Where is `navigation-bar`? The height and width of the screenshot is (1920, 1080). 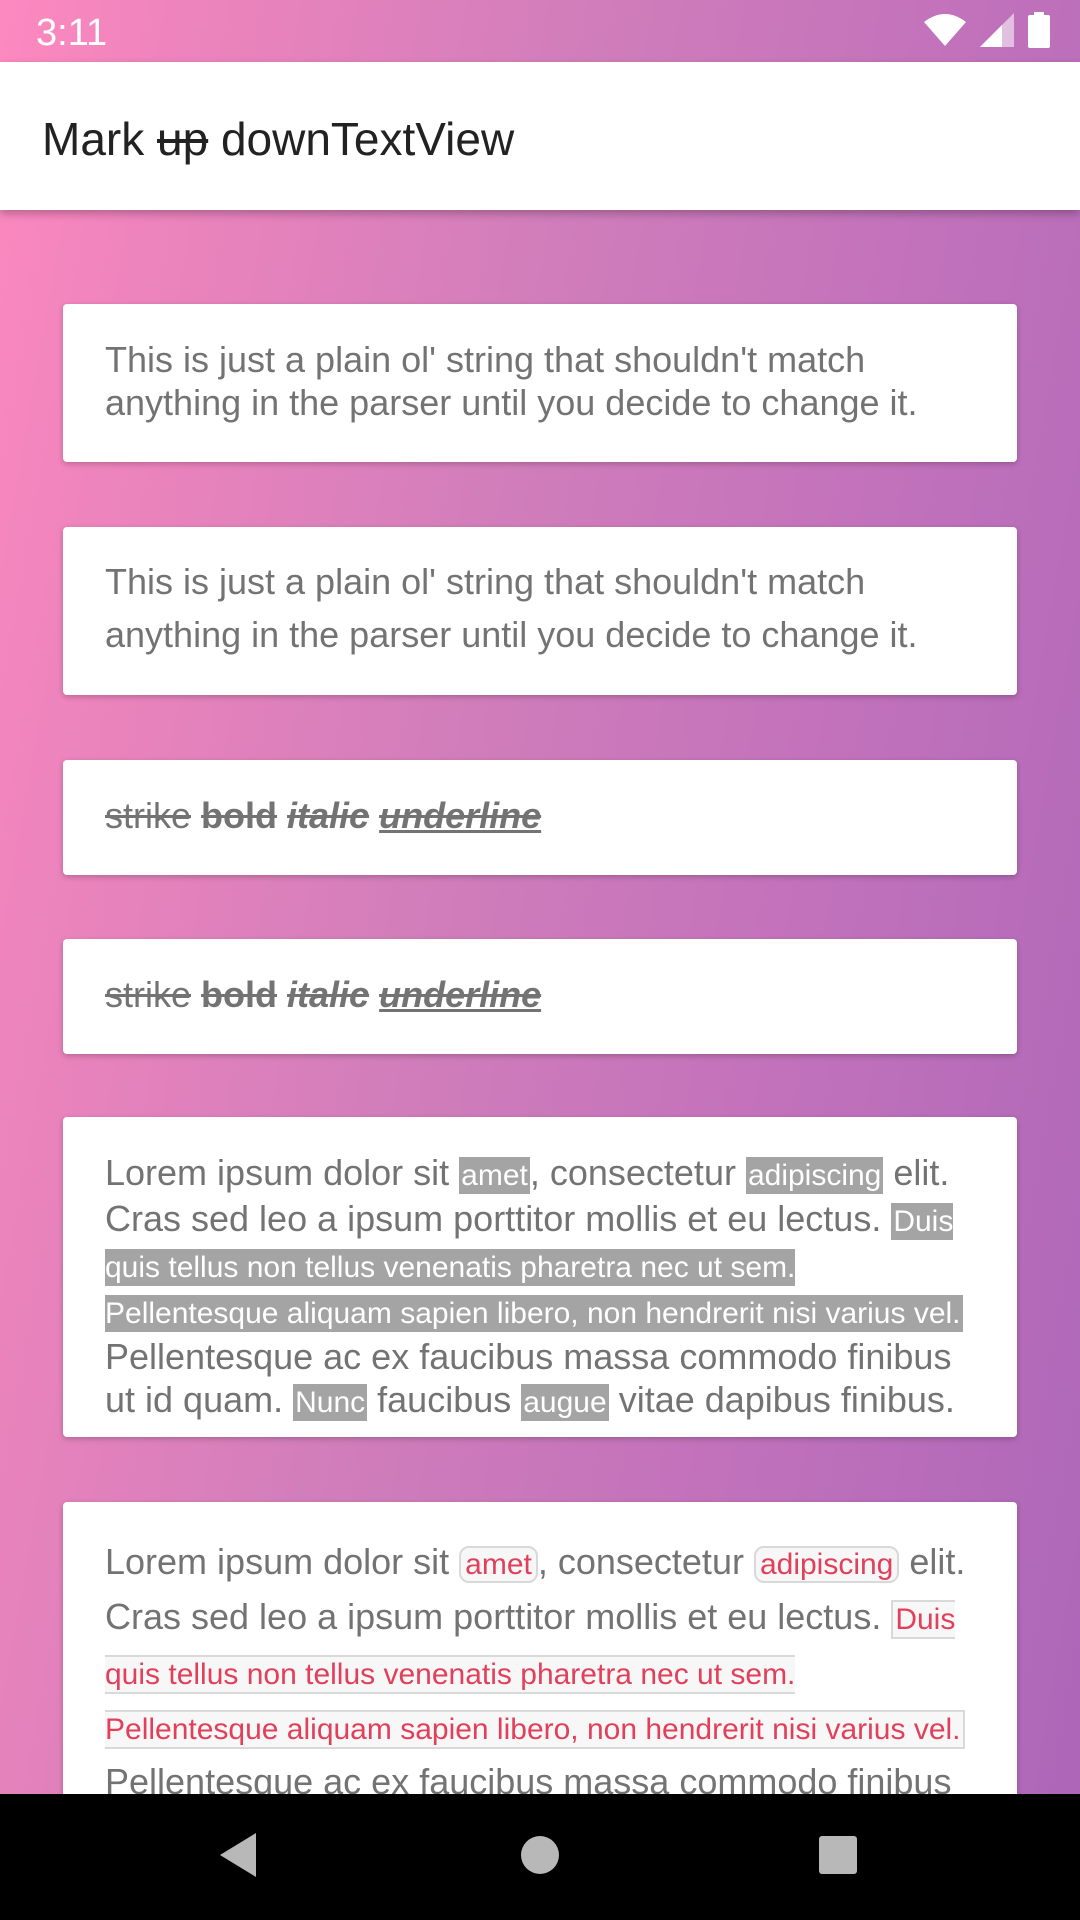
navigation-bar is located at coordinates (540, 1857).